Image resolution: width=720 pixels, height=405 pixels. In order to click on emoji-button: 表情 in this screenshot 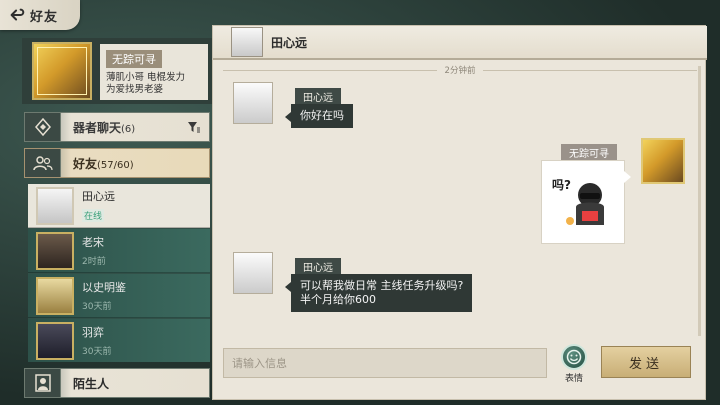, I will do `click(574, 364)`.